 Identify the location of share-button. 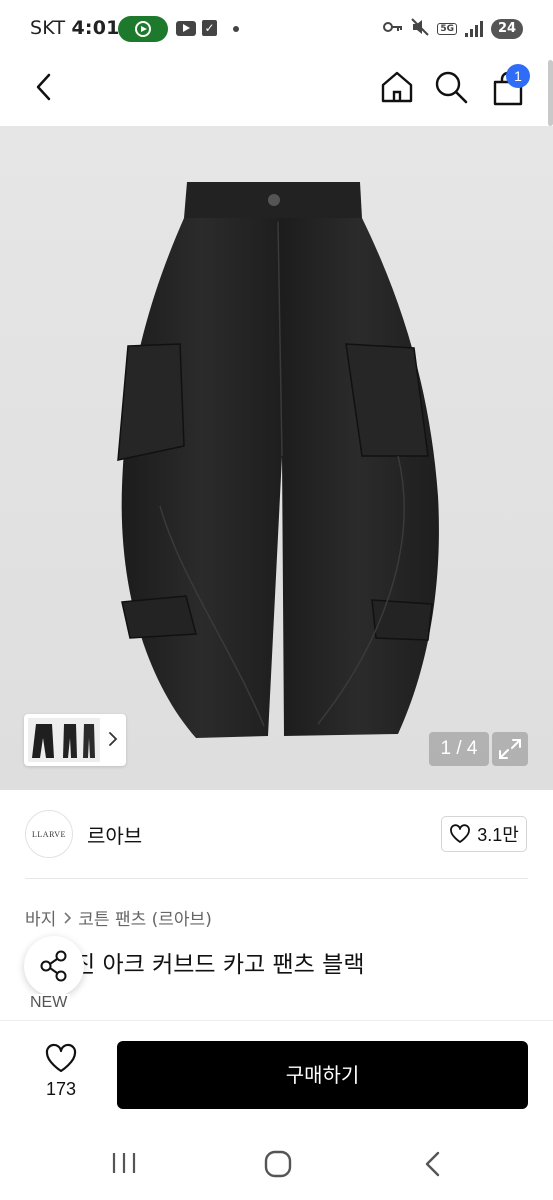
(54, 966).